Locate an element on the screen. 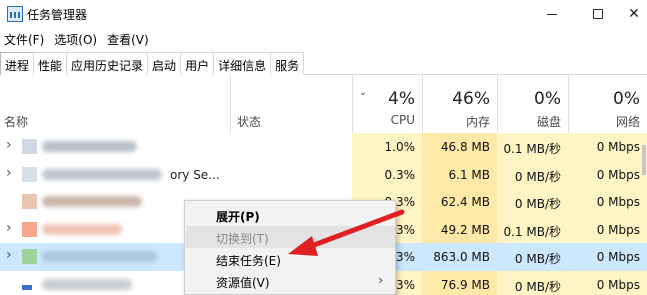 The width and height of the screenshot is (647, 295). menu-item-end-task: 结束任务(E) is located at coordinates (290, 259).